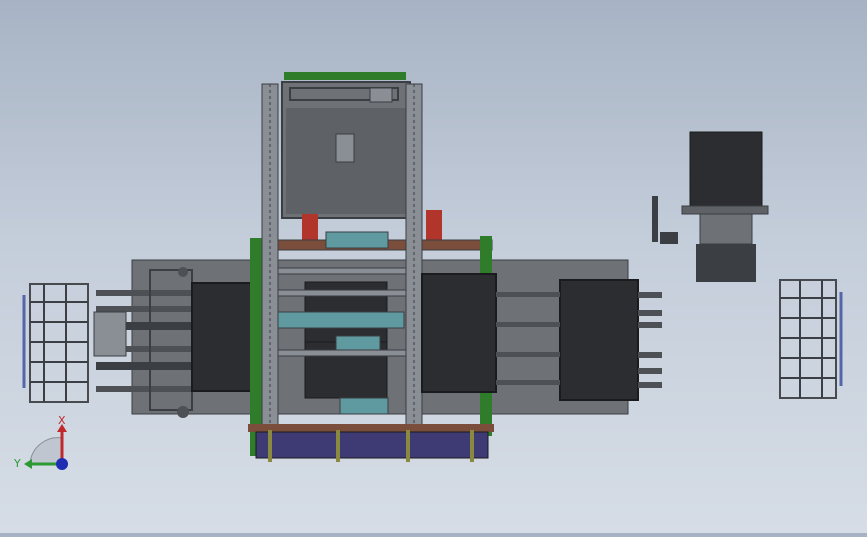 The image size is (867, 537). Describe the element at coordinates (459, 333) in the screenshot. I see `right-panel-center` at that location.